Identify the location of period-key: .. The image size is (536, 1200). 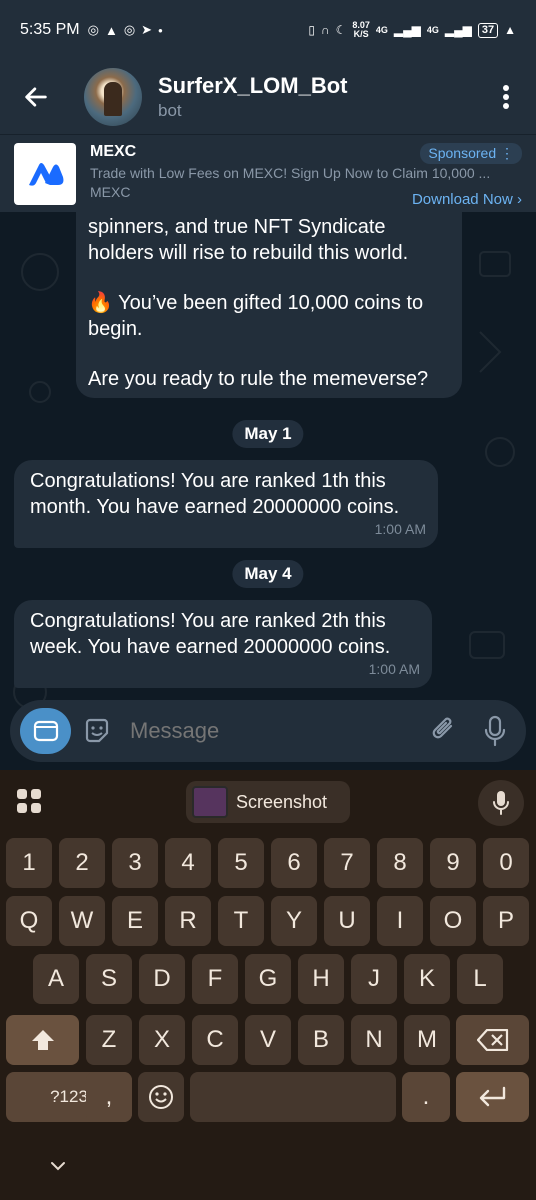
(426, 1097).